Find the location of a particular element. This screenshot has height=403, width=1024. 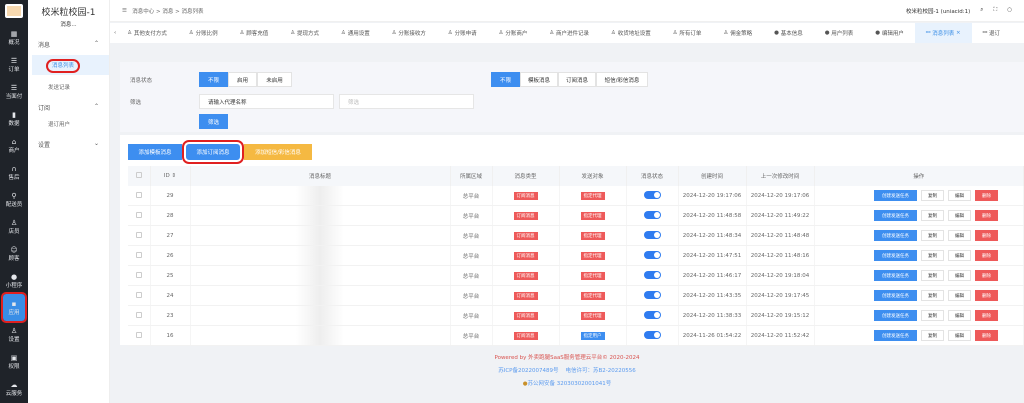

add-sms-message-button: 添加短信/彩信消息 is located at coordinates (278, 152).